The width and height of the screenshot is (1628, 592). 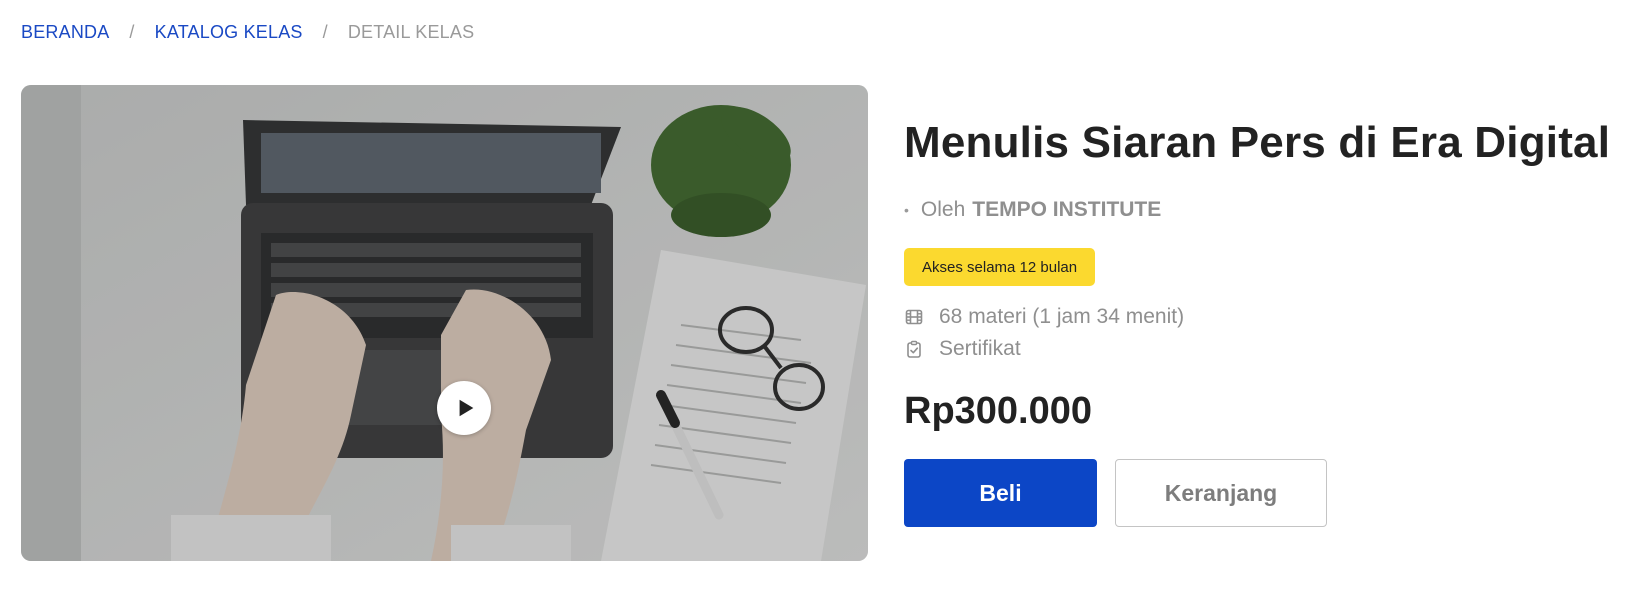 What do you see at coordinates (943, 209) in the screenshot?
I see `author-prefix: Oleh` at bounding box center [943, 209].